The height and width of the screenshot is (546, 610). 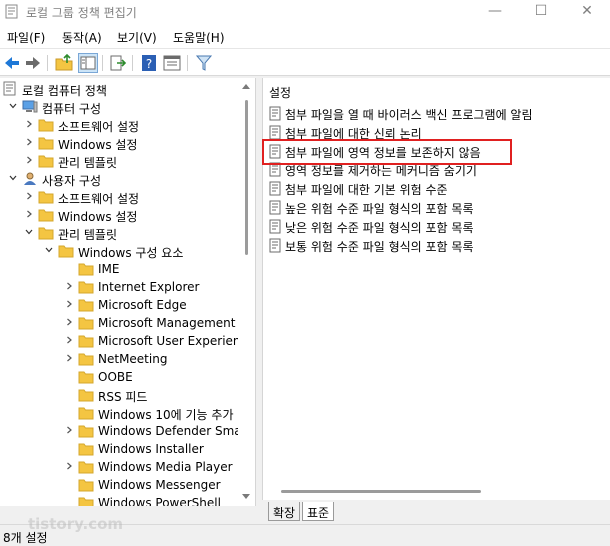 What do you see at coordinates (246, 292) in the screenshot?
I see `tree-vertical-scrollbar` at bounding box center [246, 292].